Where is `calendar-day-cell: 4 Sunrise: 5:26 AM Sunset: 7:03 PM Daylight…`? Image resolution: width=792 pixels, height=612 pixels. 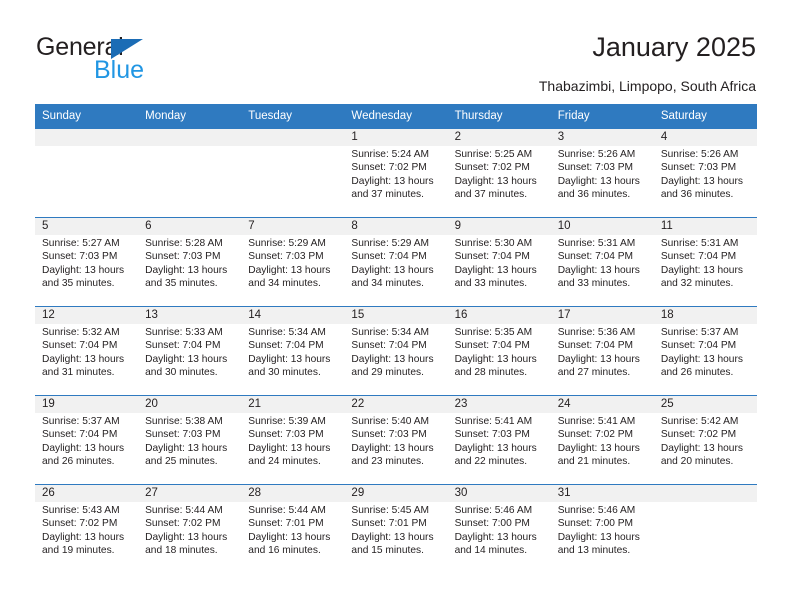 calendar-day-cell: 4 Sunrise: 5:26 AM Sunset: 7:03 PM Daylight… is located at coordinates (705, 173).